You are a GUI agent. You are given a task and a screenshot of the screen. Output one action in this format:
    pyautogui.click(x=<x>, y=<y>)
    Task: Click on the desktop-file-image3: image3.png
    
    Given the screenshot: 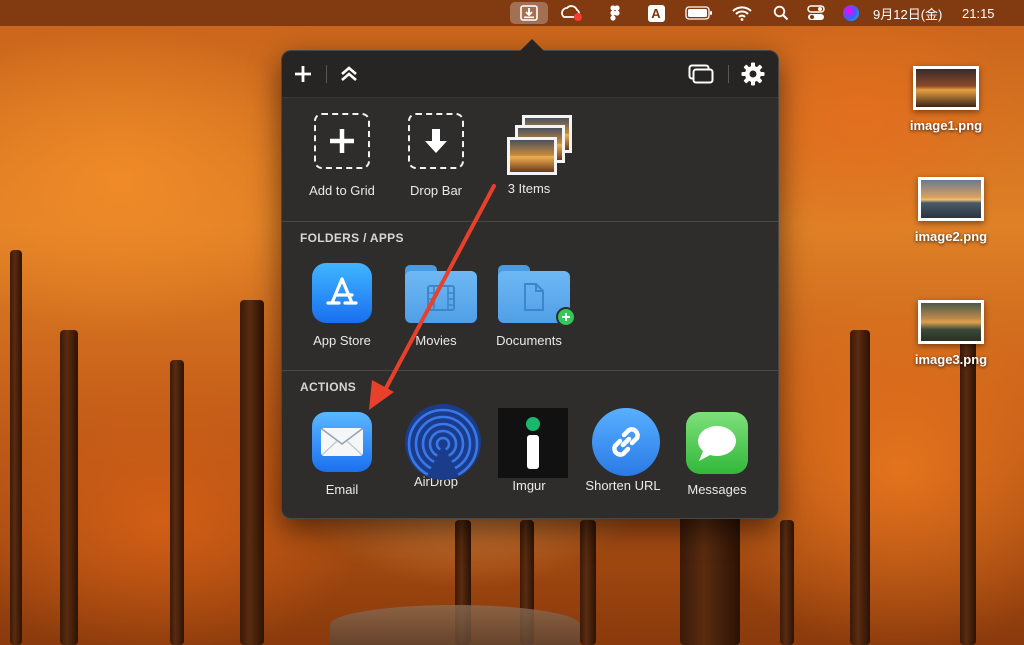 What is the action you would take?
    pyautogui.click(x=951, y=333)
    